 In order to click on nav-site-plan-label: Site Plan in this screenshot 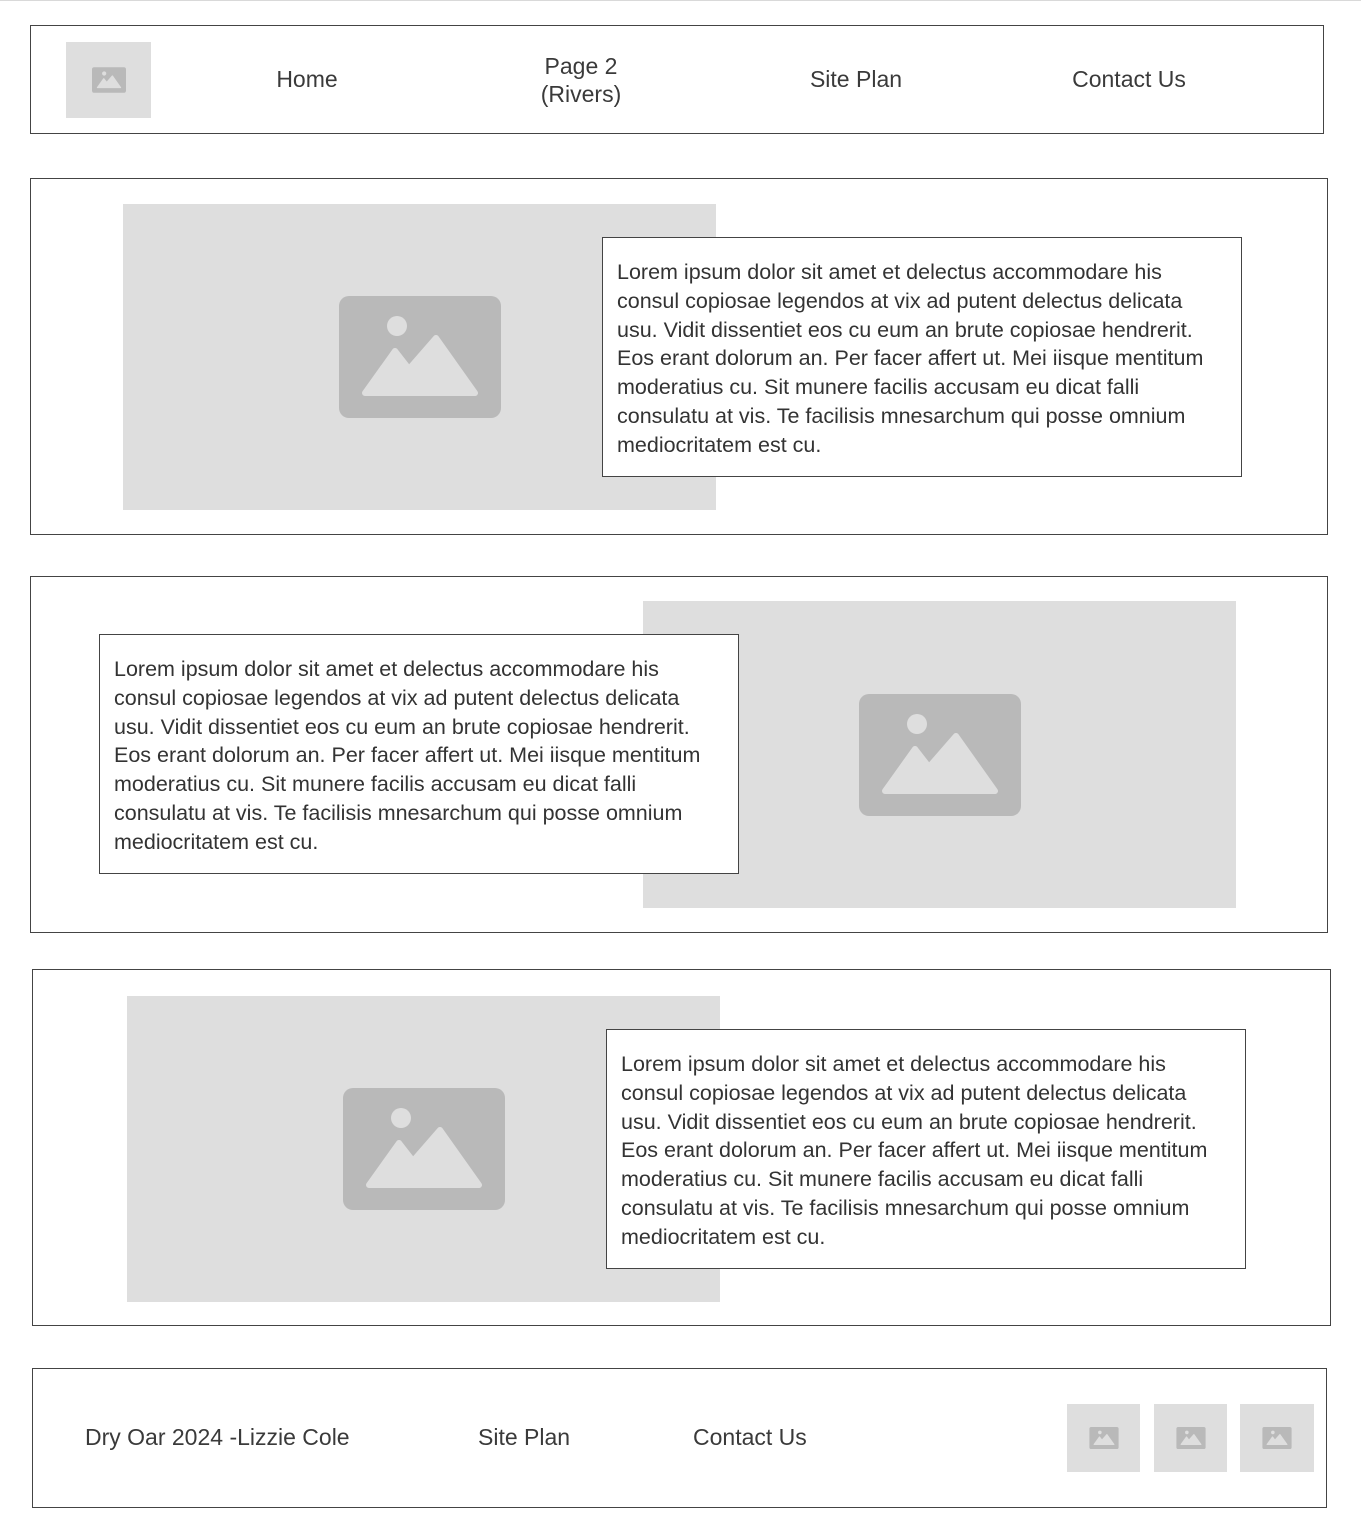, I will do `click(856, 79)`.